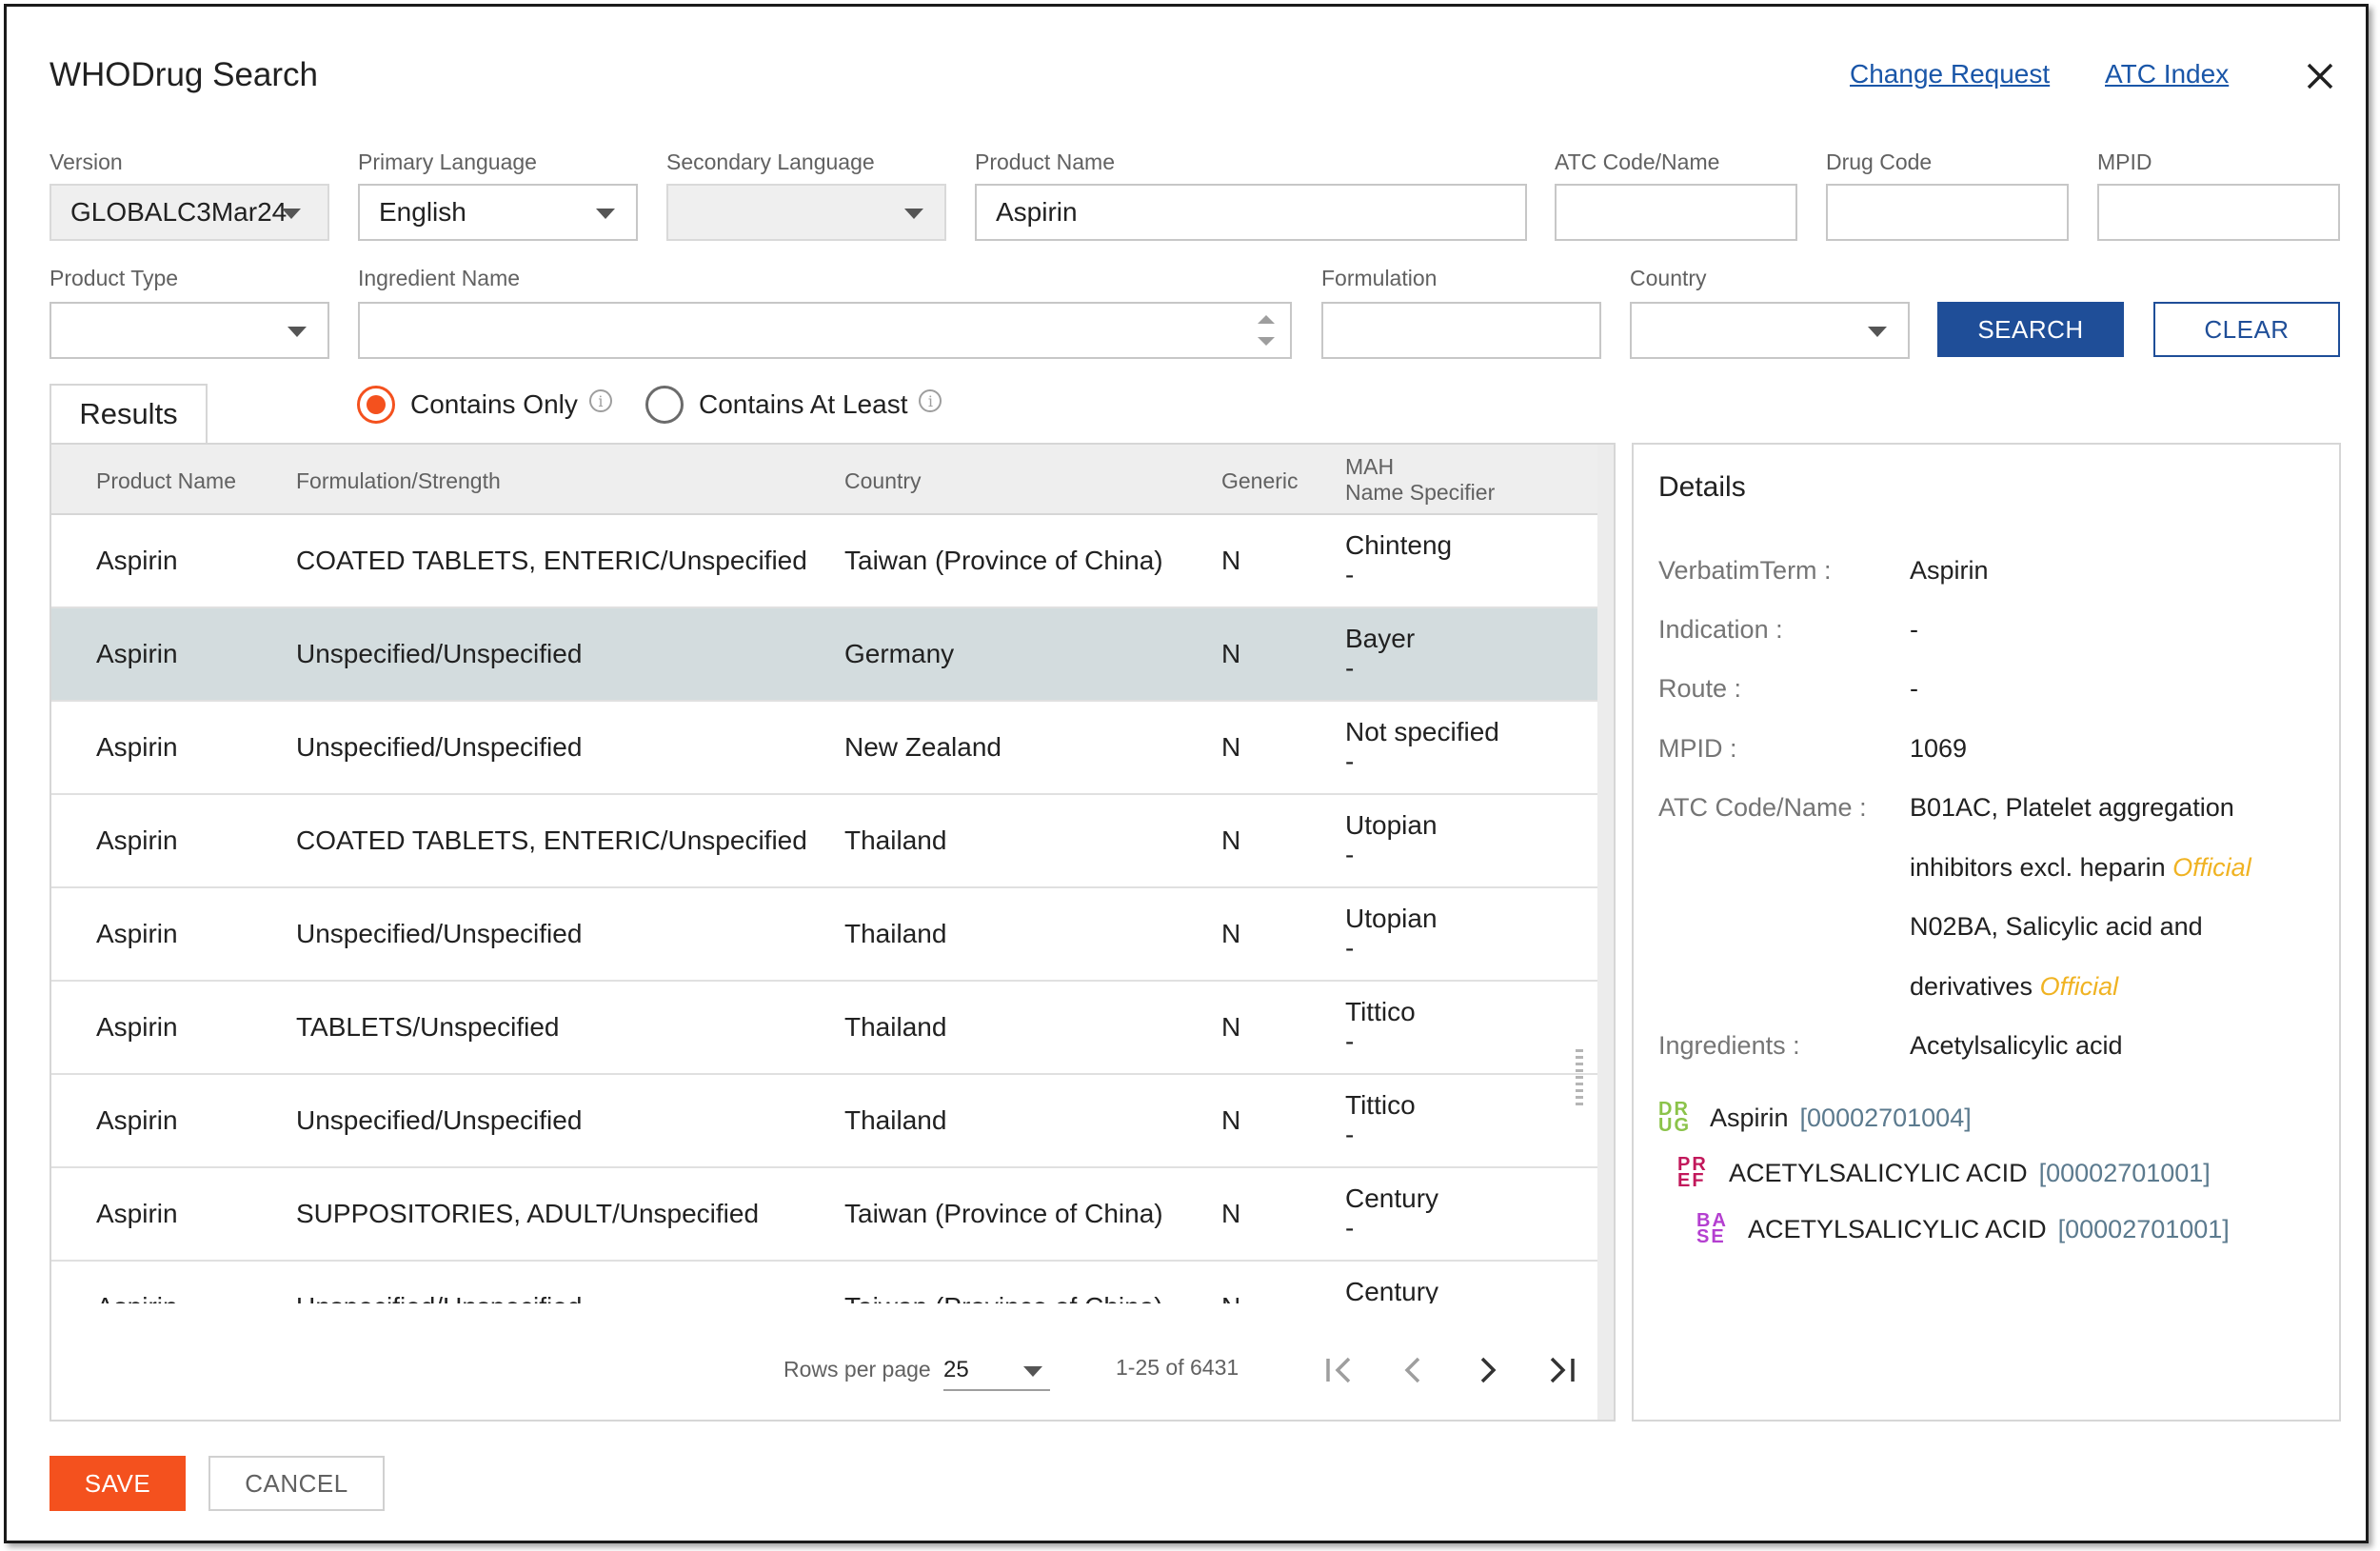  Describe the element at coordinates (484, 405) in the screenshot. I see `contains-only-radio: Contains Only i` at that location.